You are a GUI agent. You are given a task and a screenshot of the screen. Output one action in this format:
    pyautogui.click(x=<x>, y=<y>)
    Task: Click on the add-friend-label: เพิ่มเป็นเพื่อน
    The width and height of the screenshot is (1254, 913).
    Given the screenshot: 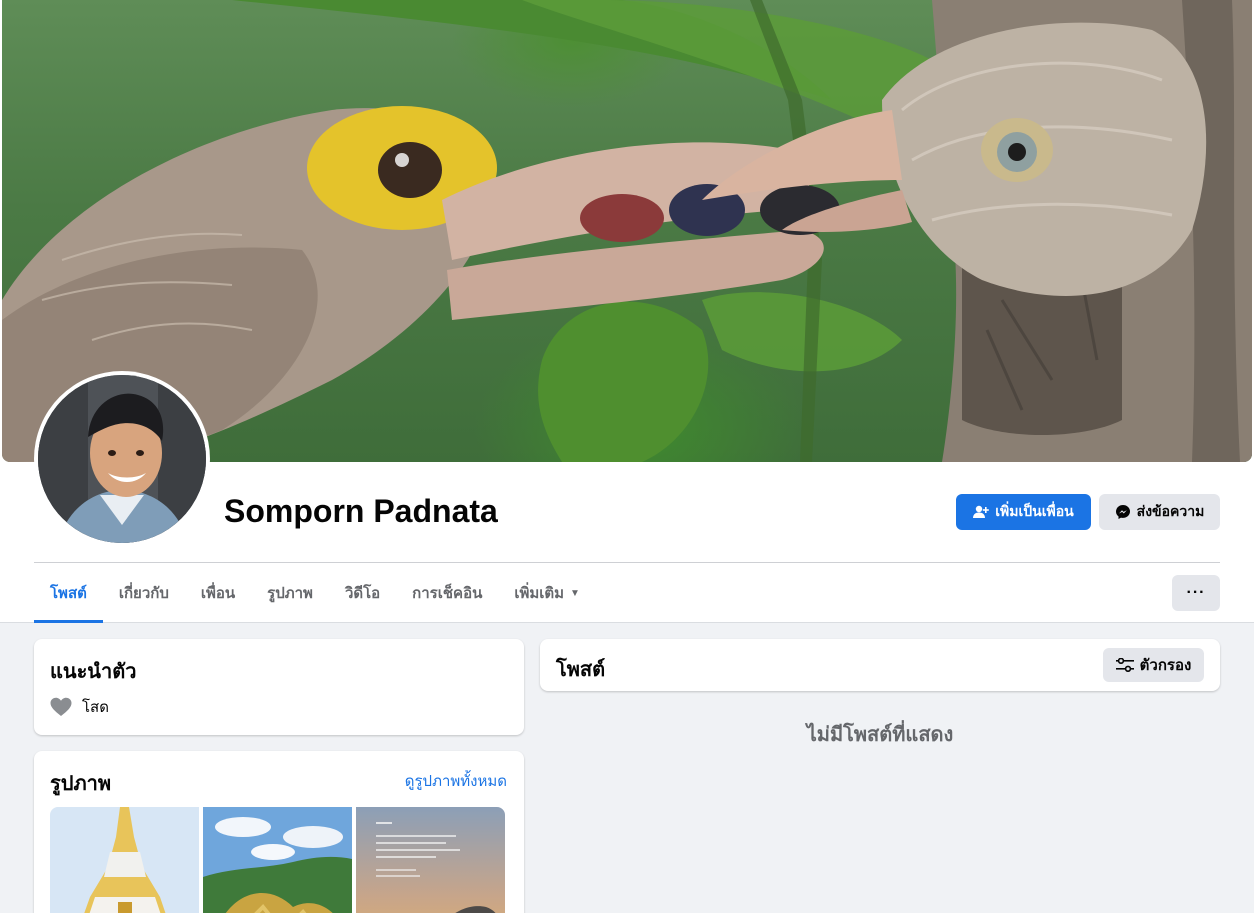 What is the action you would take?
    pyautogui.click(x=1034, y=511)
    